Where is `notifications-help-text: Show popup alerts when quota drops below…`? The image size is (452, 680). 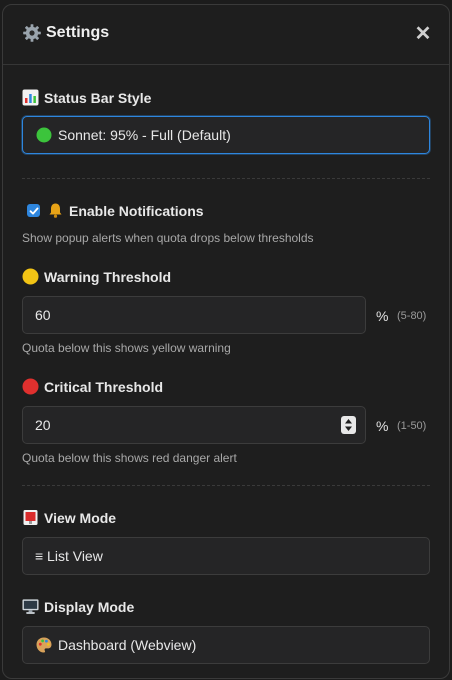 notifications-help-text: Show popup alerts when quota drops below… is located at coordinates (168, 238).